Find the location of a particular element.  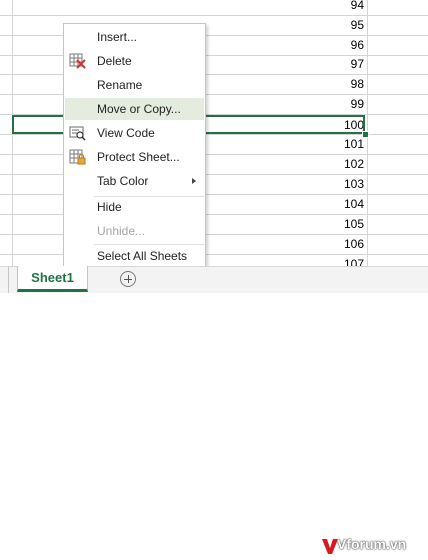

cell-value: 96 is located at coordinates (329, 45).